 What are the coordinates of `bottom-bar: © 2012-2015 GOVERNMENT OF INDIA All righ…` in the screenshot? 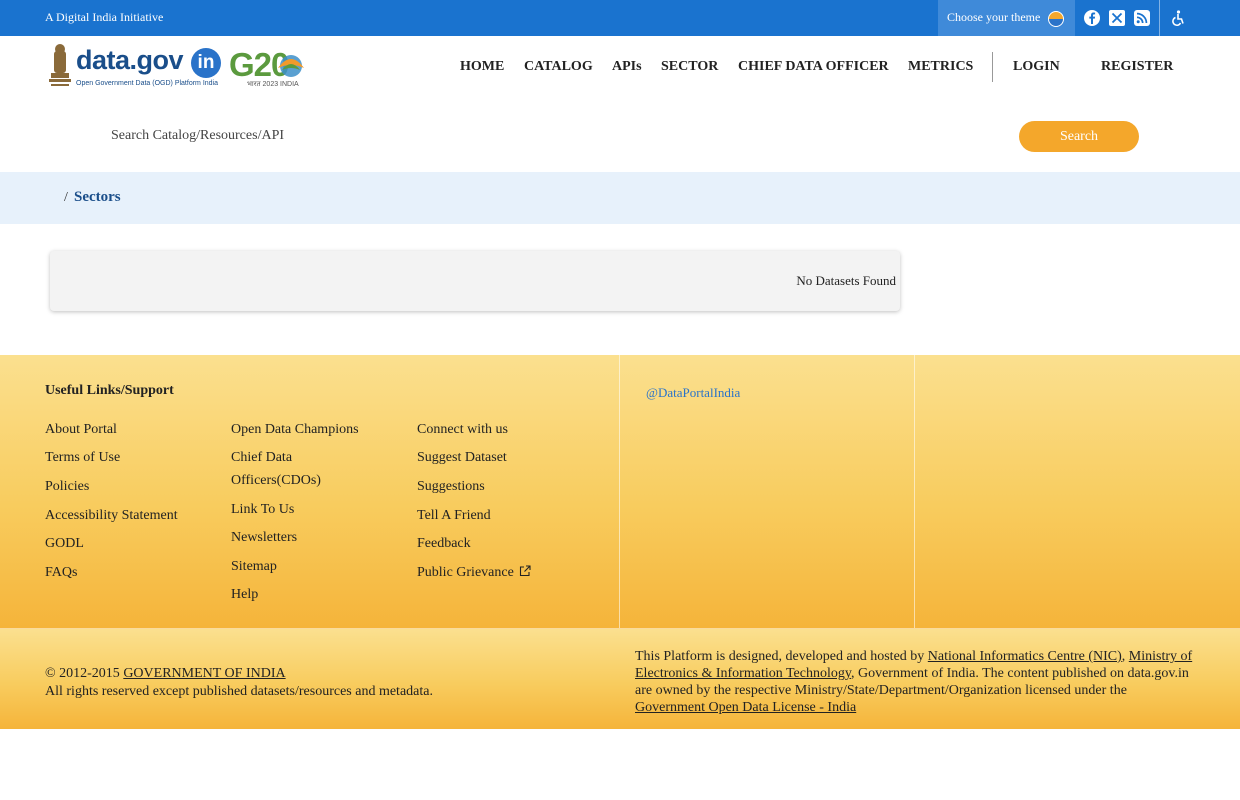 It's located at (620, 678).